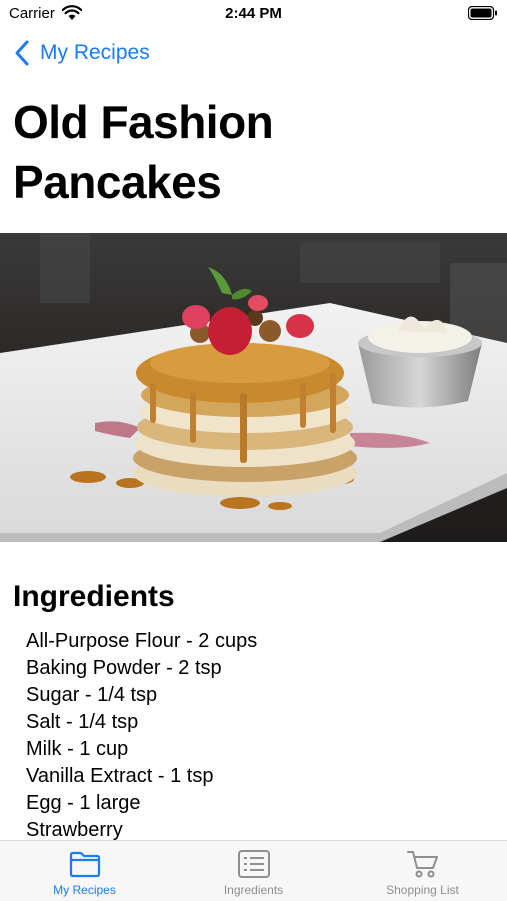  Describe the element at coordinates (253, 864) in the screenshot. I see `list-icon` at that location.